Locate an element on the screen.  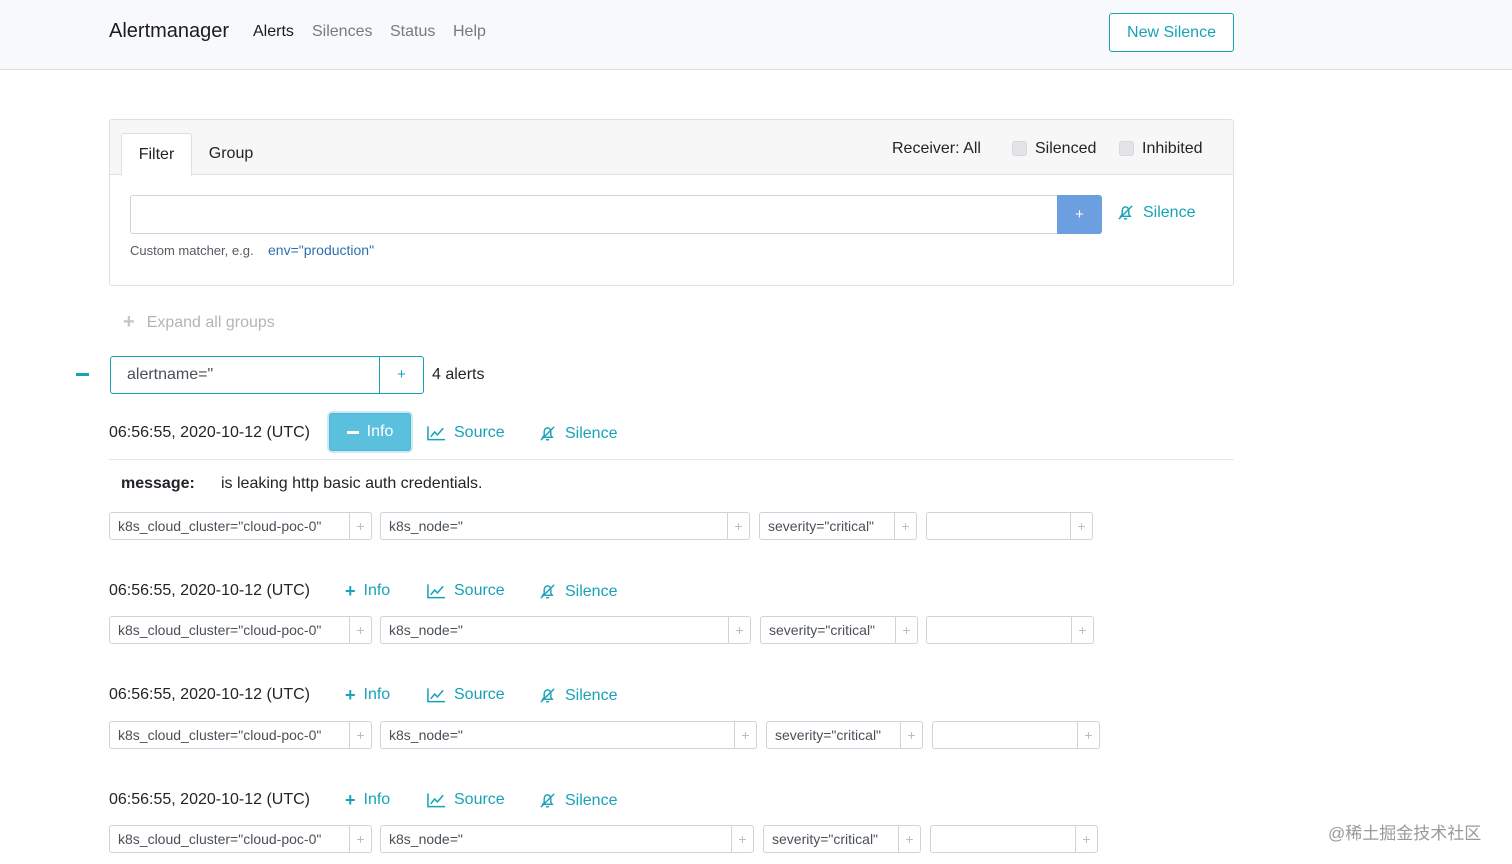
create-silence-from-filter: Silence is located at coordinates (1155, 212).